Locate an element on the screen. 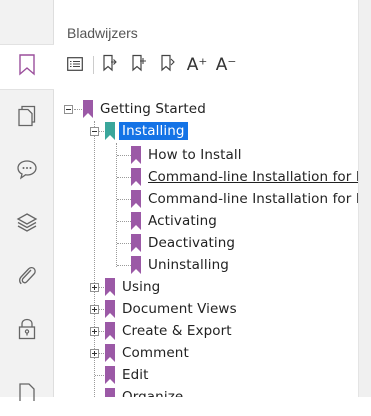  tree-item-label: Uninstalling is located at coordinates (188, 265).